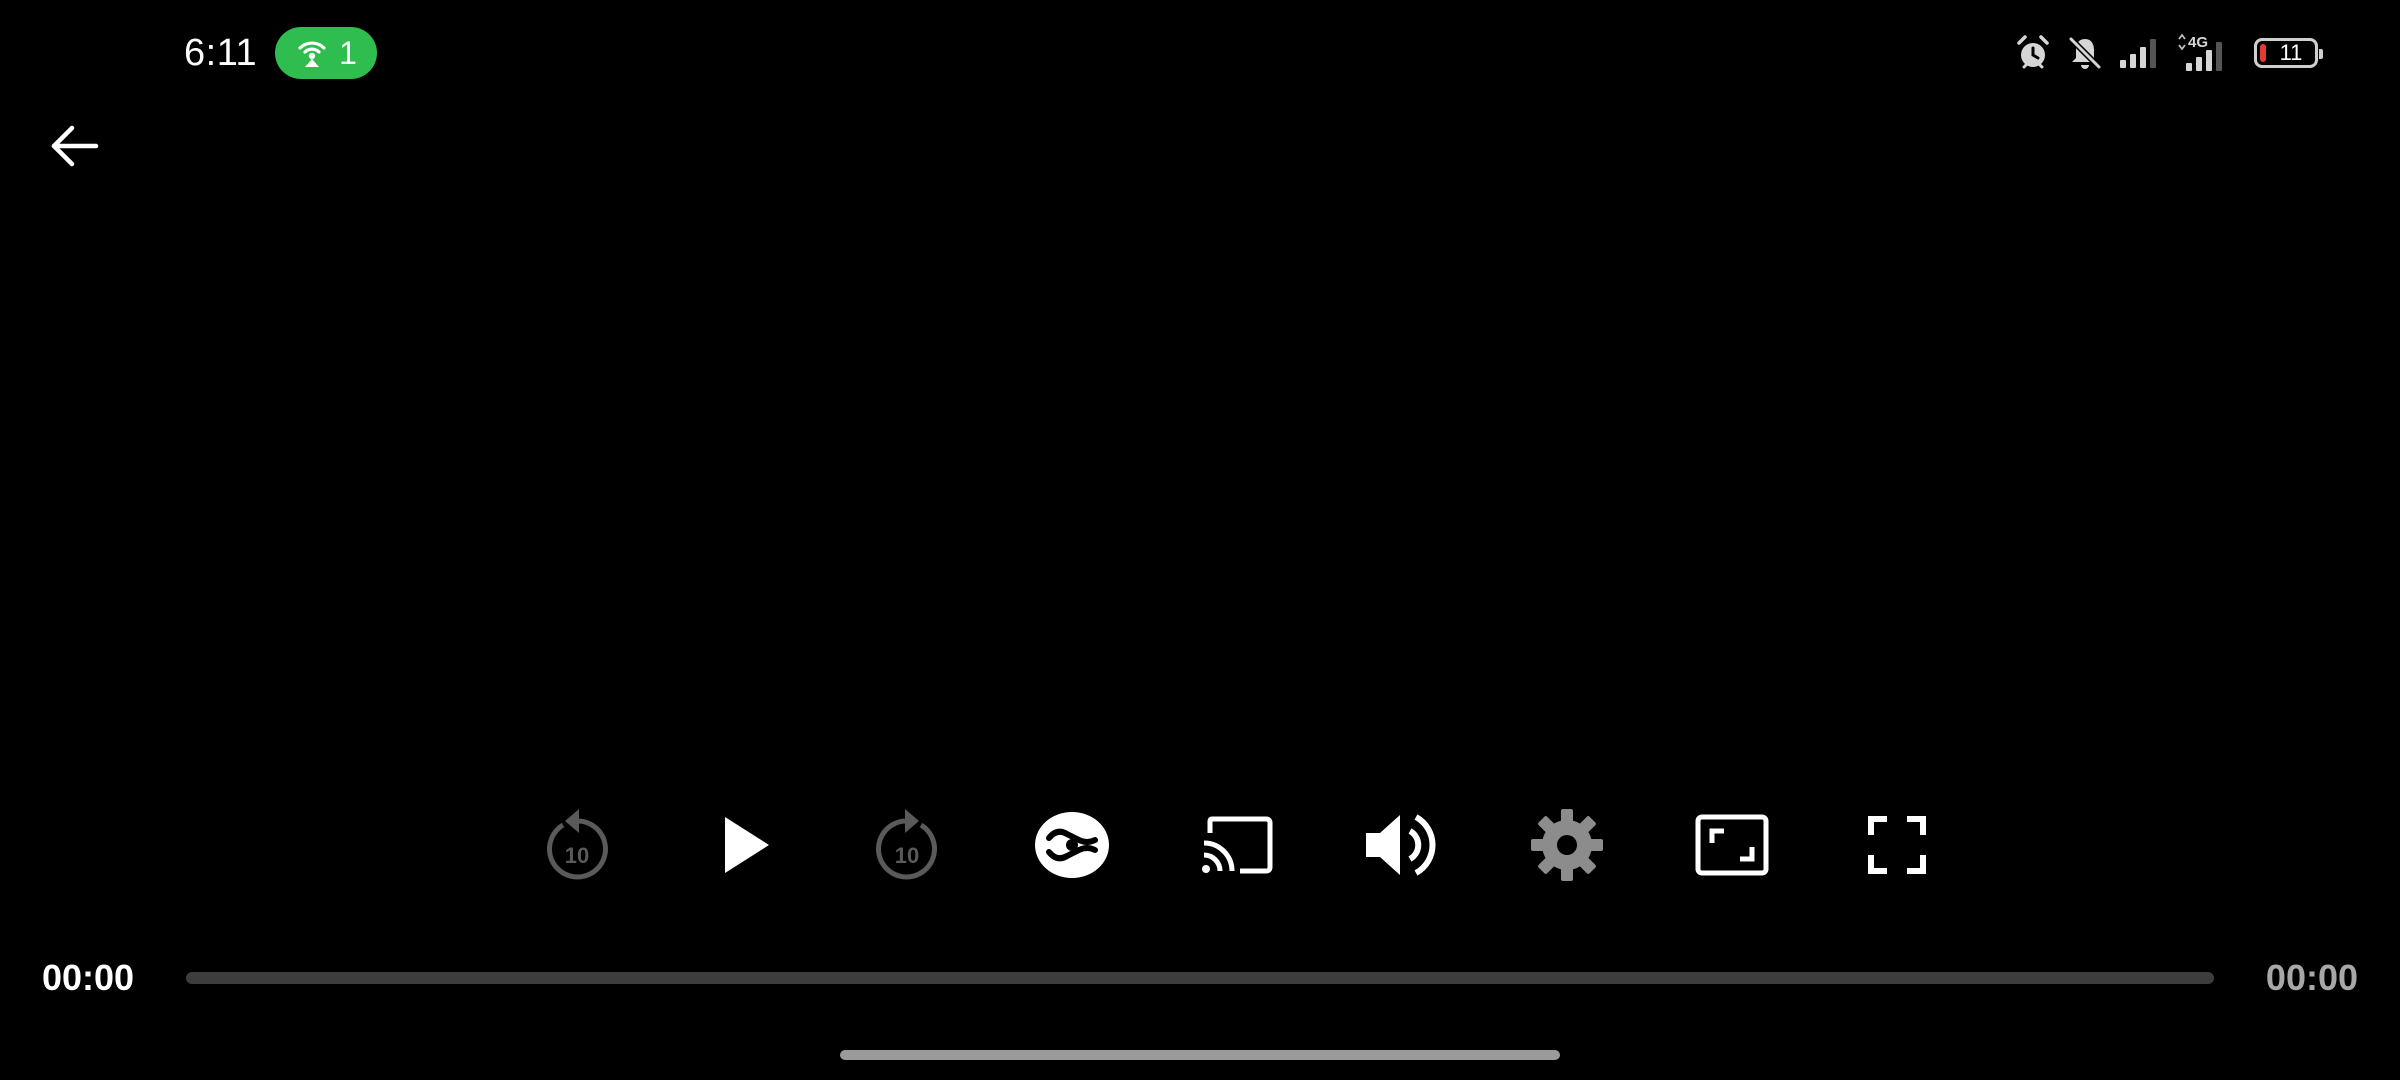 The image size is (2400, 1080). I want to click on battery-indicator: 11, so click(2288, 53).